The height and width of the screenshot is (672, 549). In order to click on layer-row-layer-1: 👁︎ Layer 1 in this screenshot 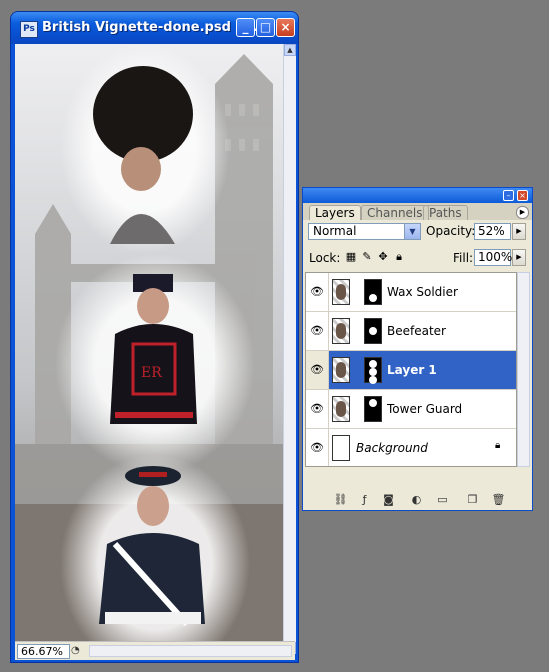, I will do `click(411, 370)`.